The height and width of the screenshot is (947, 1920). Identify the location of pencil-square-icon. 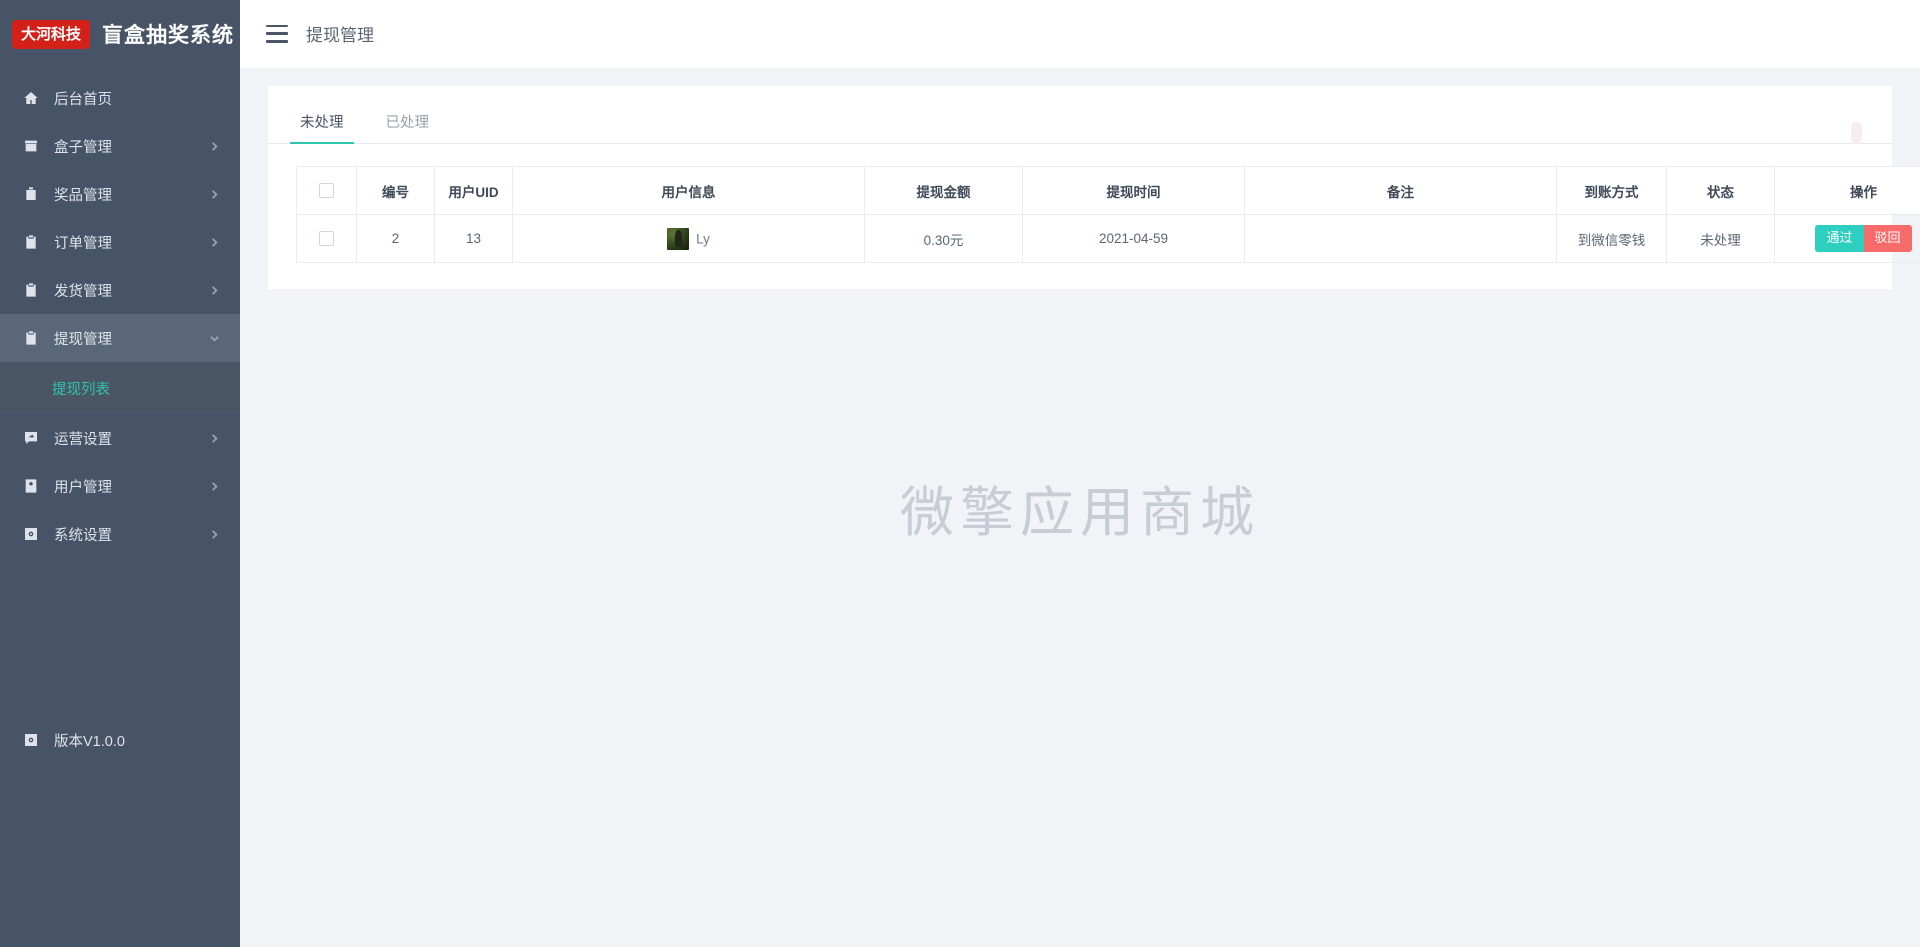
(31, 438).